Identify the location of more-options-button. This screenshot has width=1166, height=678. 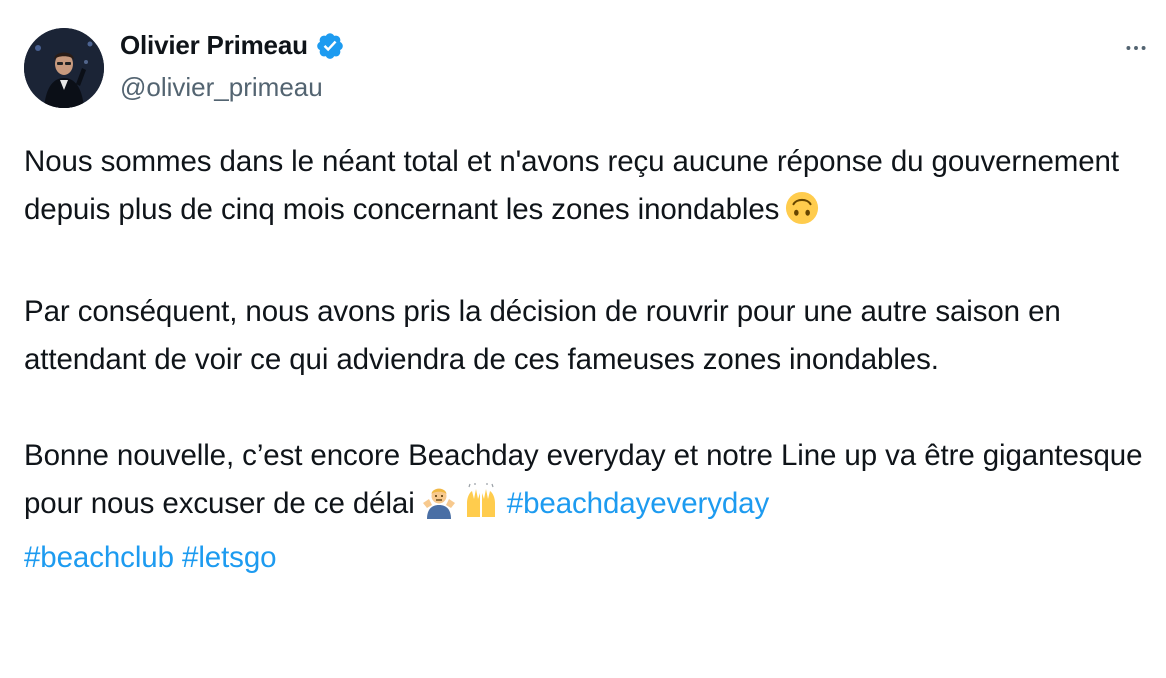
(1136, 48).